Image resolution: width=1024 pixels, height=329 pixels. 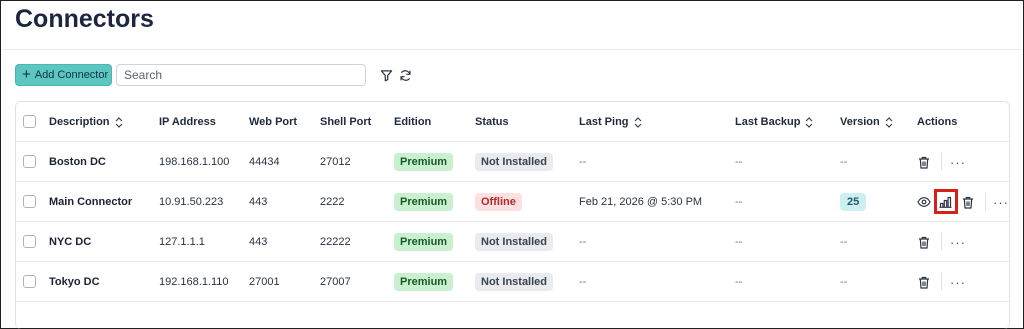 What do you see at coordinates (26, 74) in the screenshot?
I see `plus-icon: +` at bounding box center [26, 74].